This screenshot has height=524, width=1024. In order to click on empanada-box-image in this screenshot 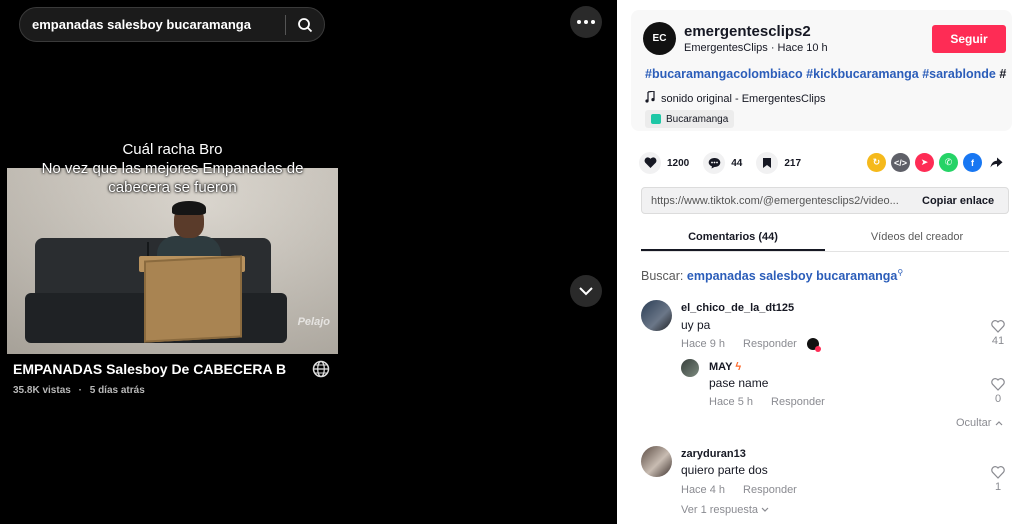, I will do `click(193, 299)`.